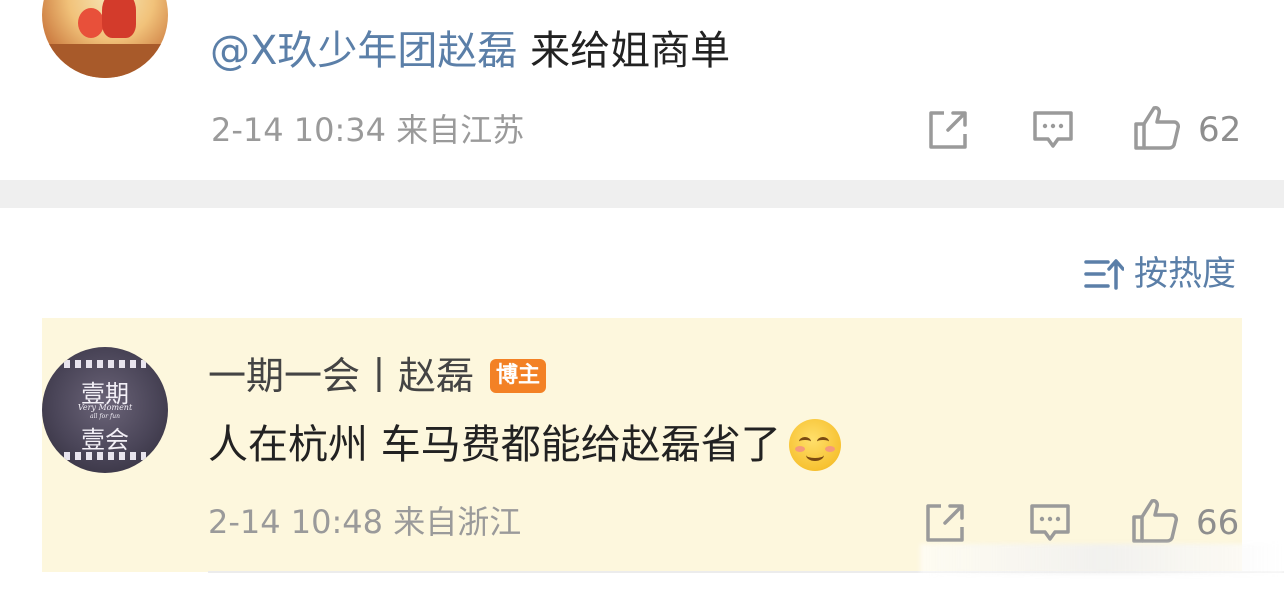  I want to click on section-divider, so click(642, 194).